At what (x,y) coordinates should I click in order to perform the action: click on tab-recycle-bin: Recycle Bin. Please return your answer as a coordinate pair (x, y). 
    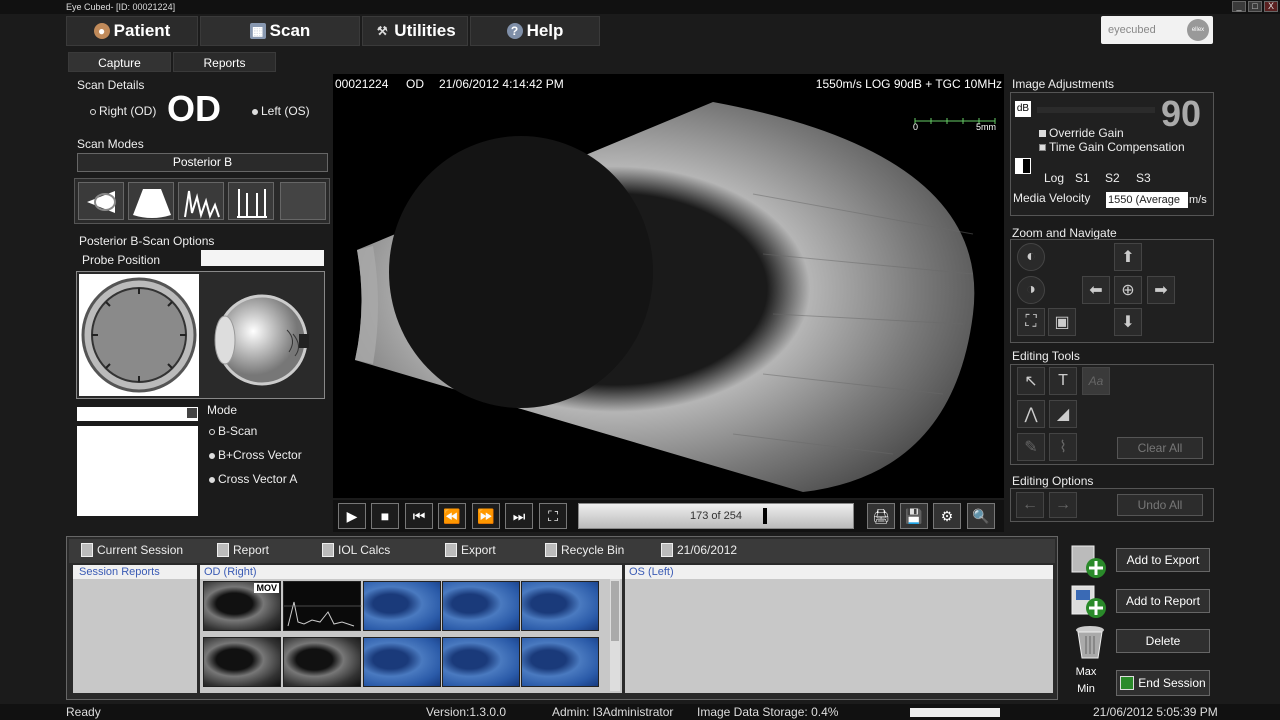
    Looking at the image, I should click on (584, 550).